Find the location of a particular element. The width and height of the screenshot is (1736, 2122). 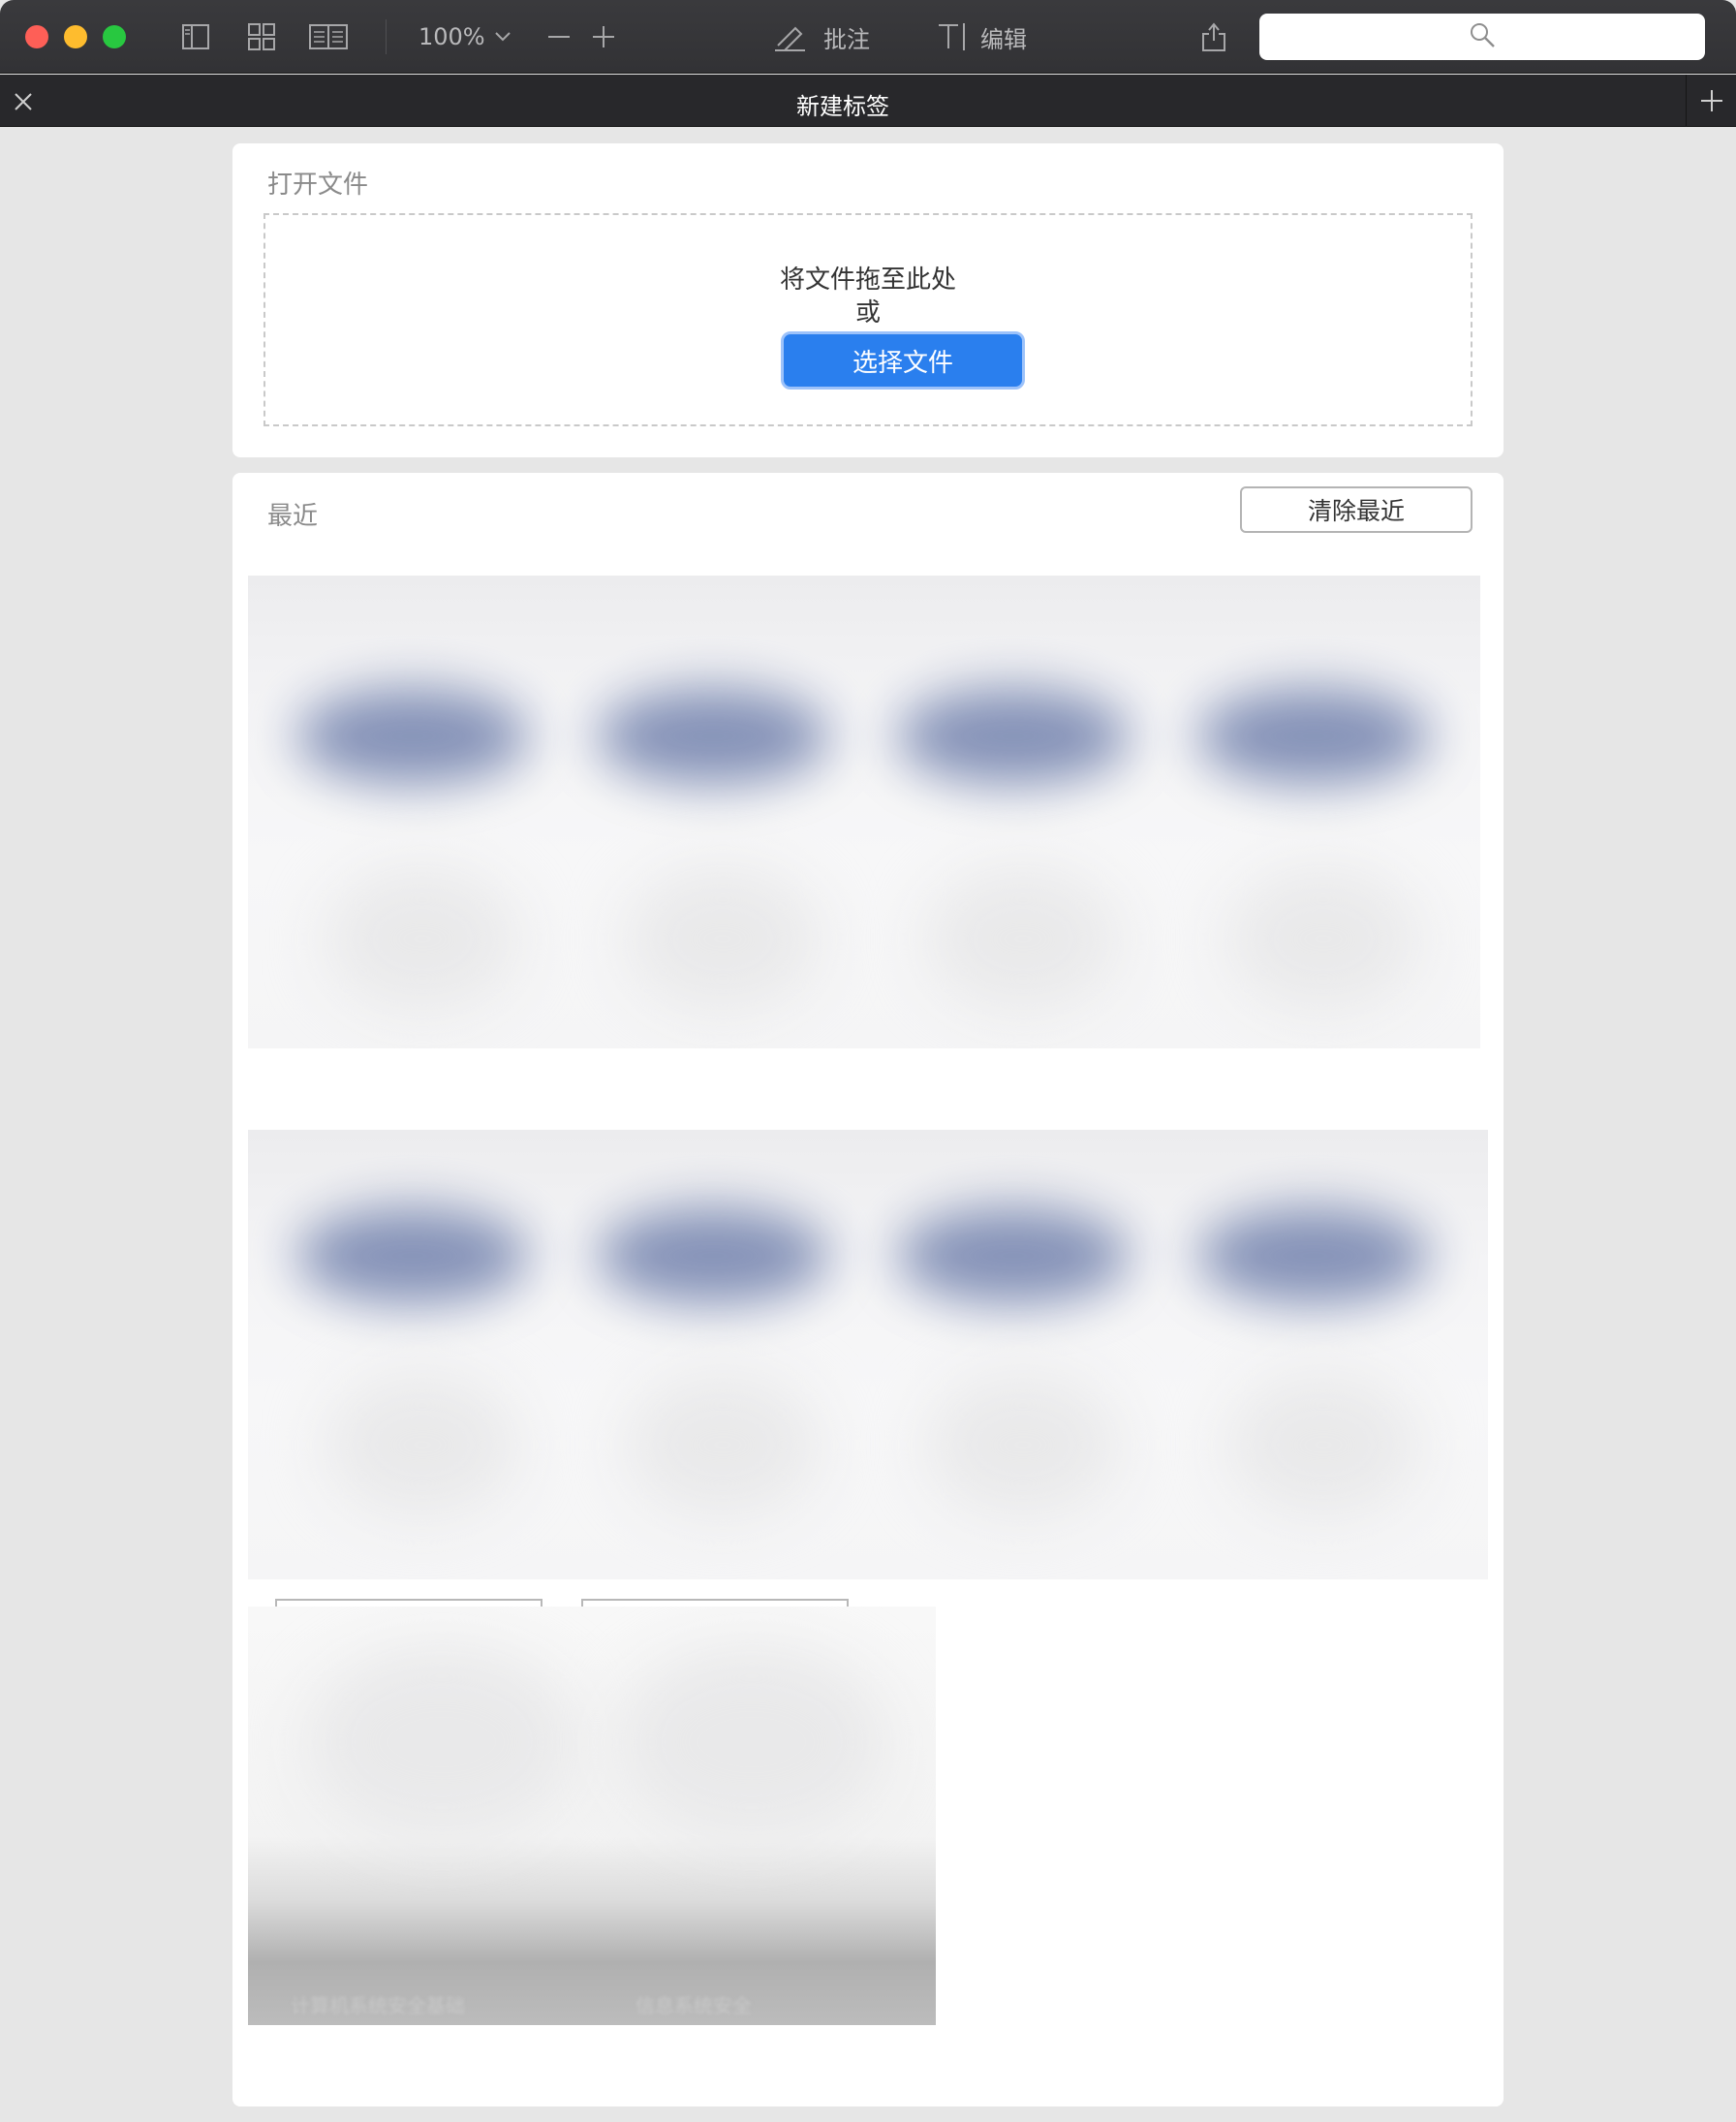

share-icon is located at coordinates (1213, 36).